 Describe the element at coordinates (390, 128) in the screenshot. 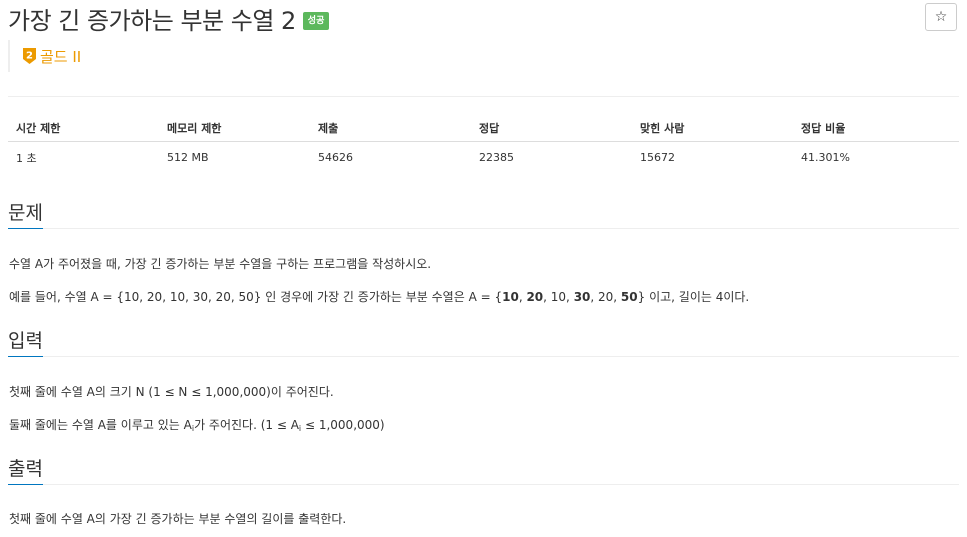

I see `header-submissions: 제출` at that location.